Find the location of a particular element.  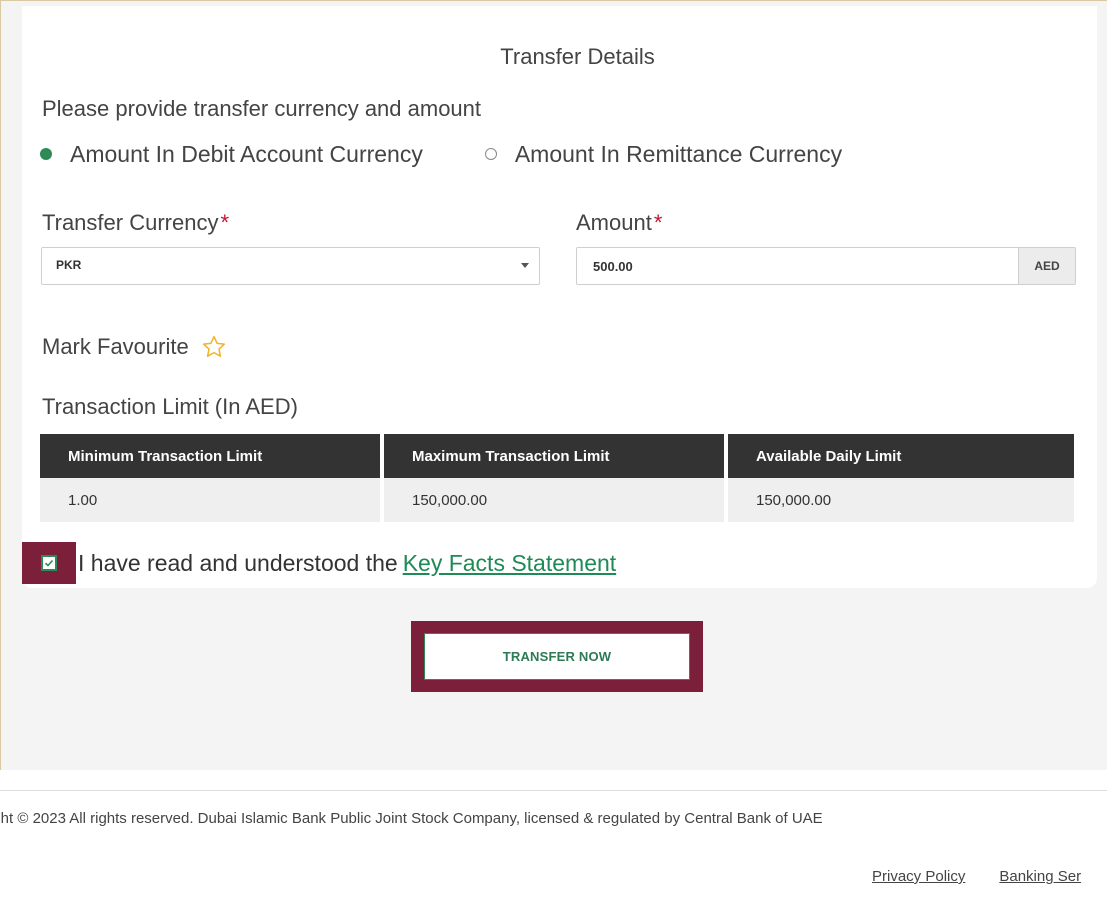

amount-field: AED is located at coordinates (826, 266).